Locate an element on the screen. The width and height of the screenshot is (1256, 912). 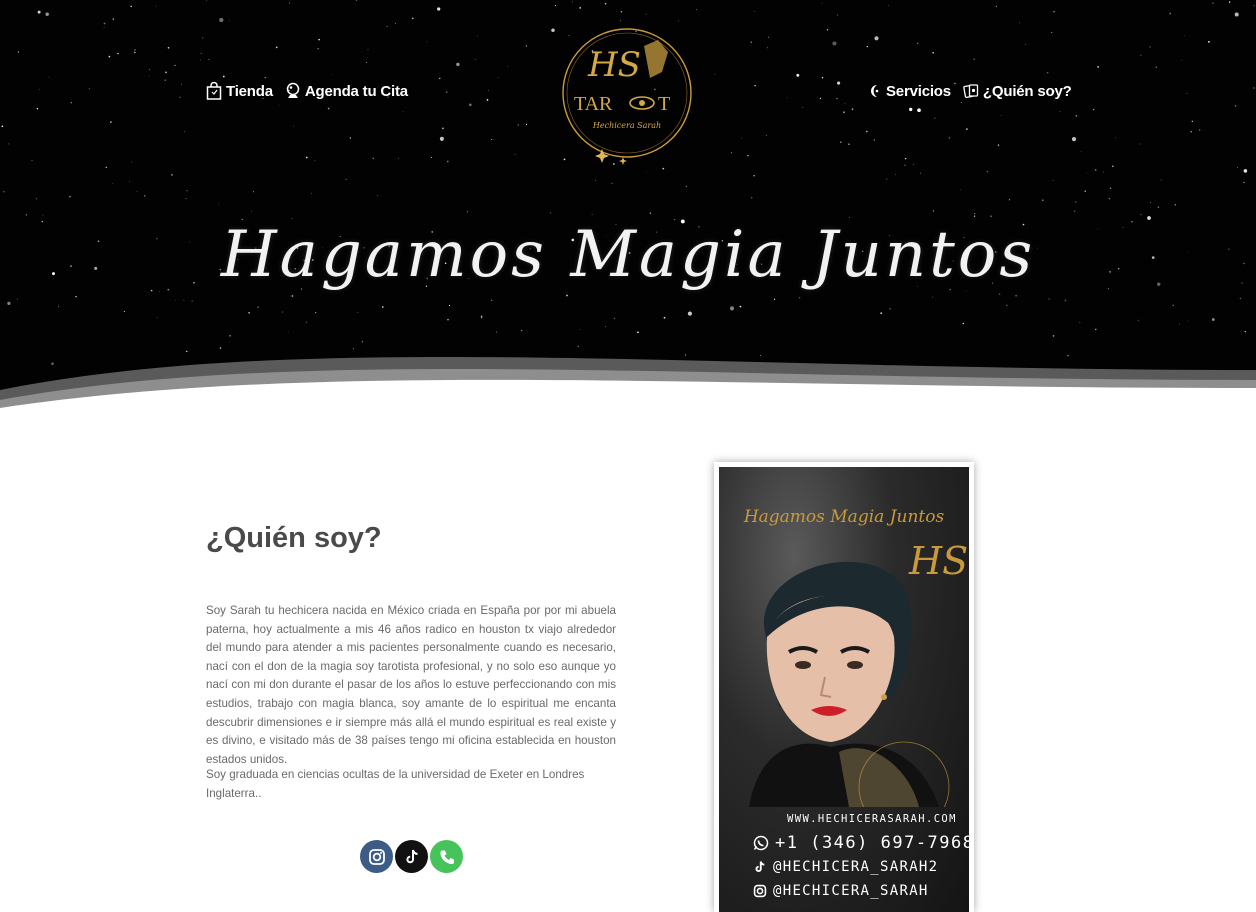
nav-item-servicios: Servicios is located at coordinates (908, 91).